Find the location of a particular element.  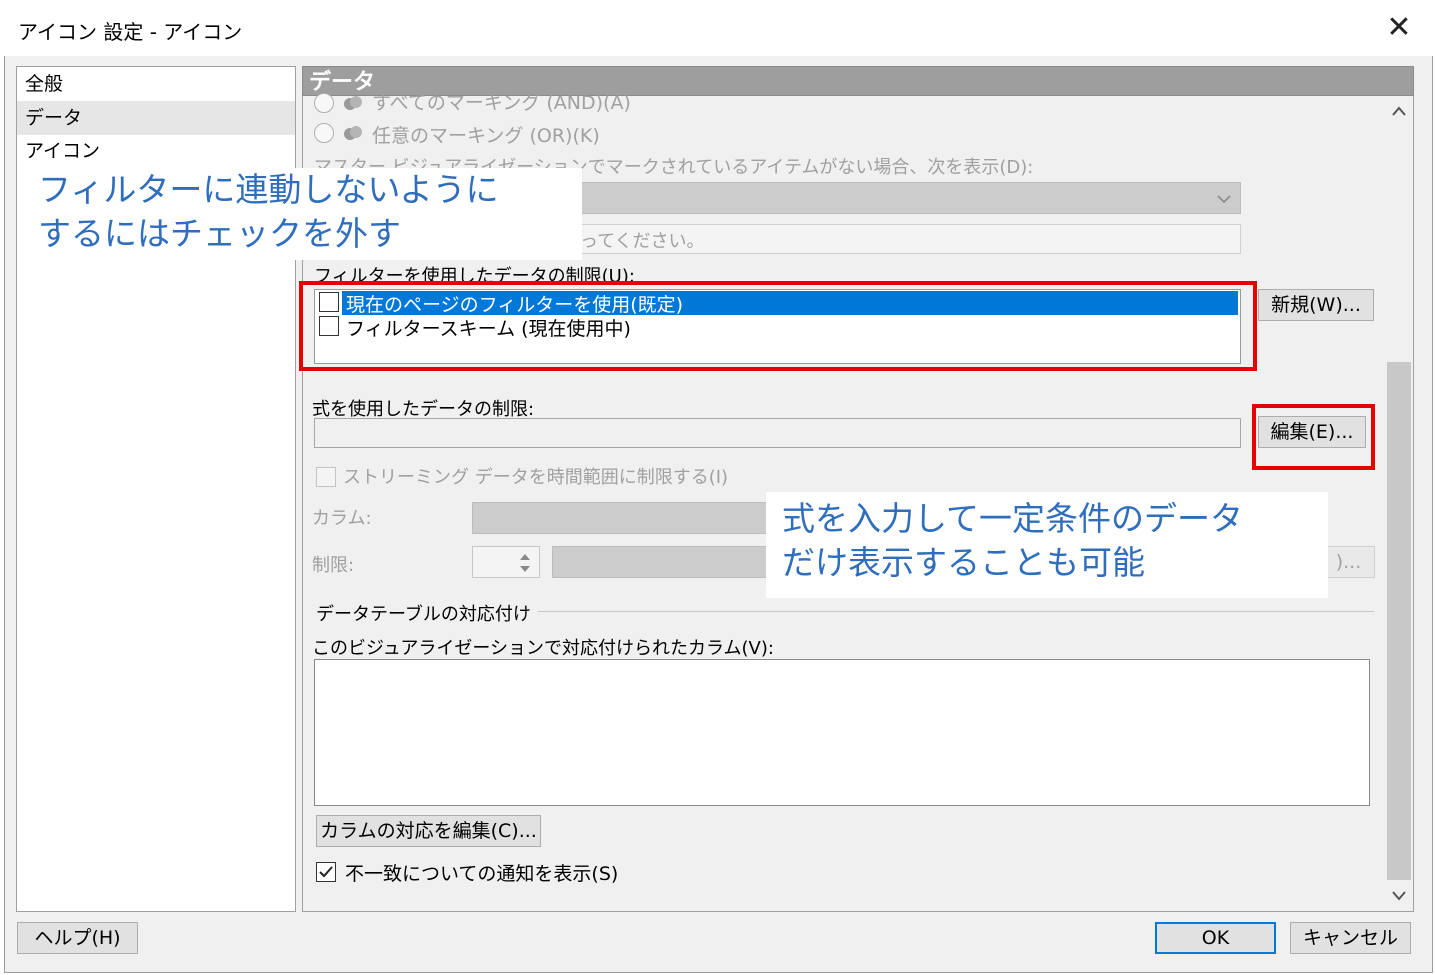

cancel-button: キャンセル is located at coordinates (1350, 938).